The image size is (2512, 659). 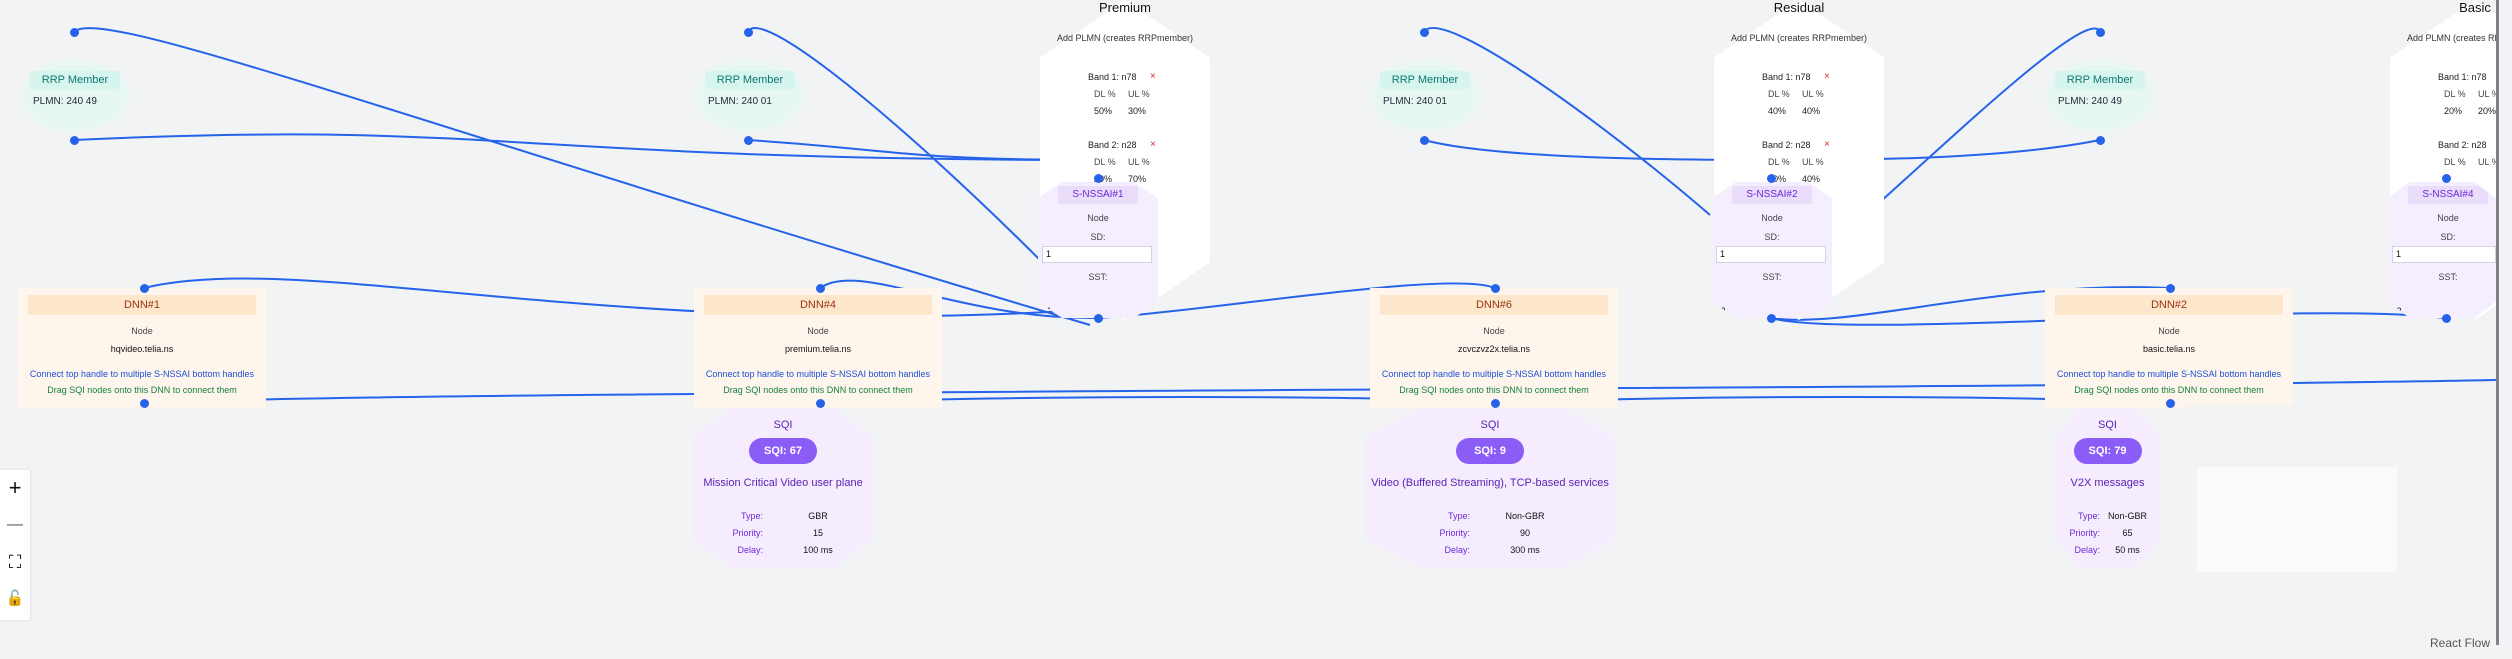 I want to click on s-nssai-node: S-NSSAI#4 Node SD: 1 SST: *3, so click(x=2442, y=250).